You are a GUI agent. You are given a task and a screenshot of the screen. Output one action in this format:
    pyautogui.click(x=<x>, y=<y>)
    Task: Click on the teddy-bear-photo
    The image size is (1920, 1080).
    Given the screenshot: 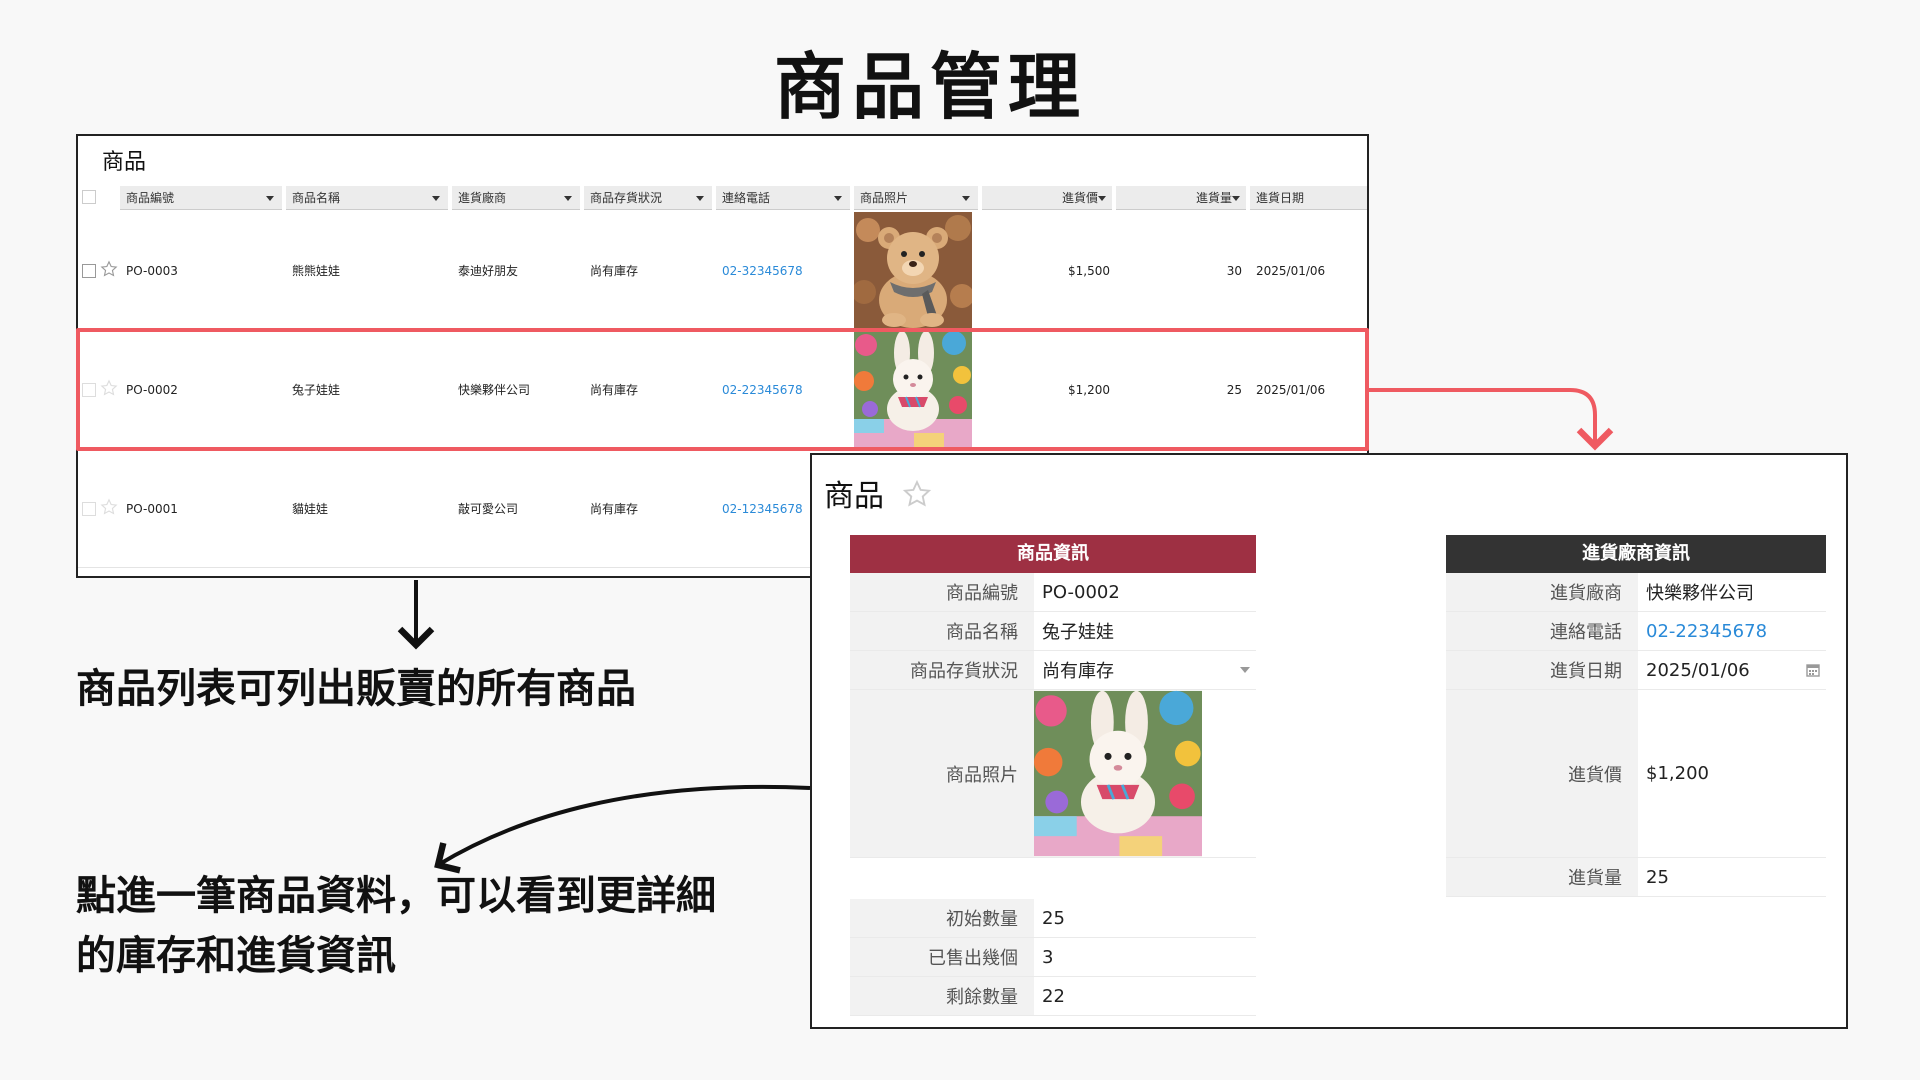 What is the action you would take?
    pyautogui.click(x=913, y=270)
    